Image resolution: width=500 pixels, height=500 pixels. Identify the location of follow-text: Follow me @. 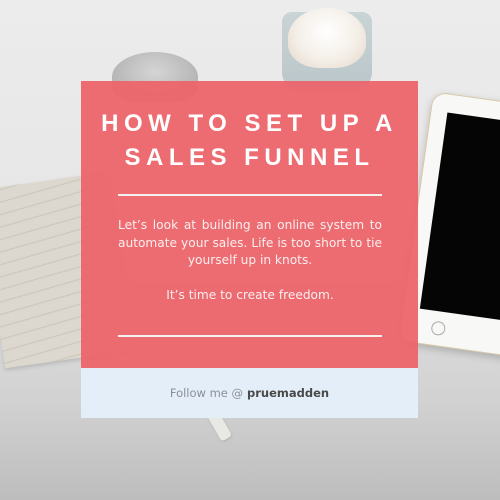
(206, 393).